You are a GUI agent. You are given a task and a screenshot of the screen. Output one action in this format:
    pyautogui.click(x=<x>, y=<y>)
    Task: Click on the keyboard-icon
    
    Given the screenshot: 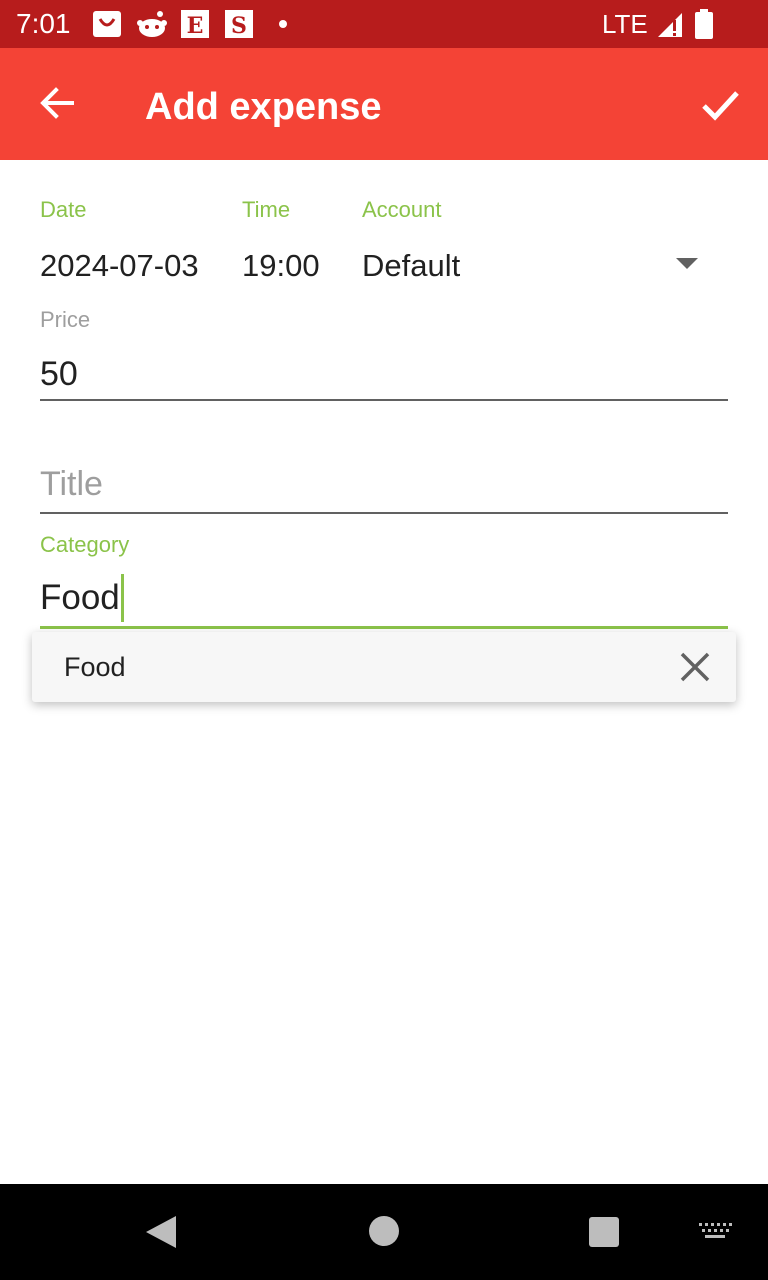 What is the action you would take?
    pyautogui.click(x=715, y=1231)
    